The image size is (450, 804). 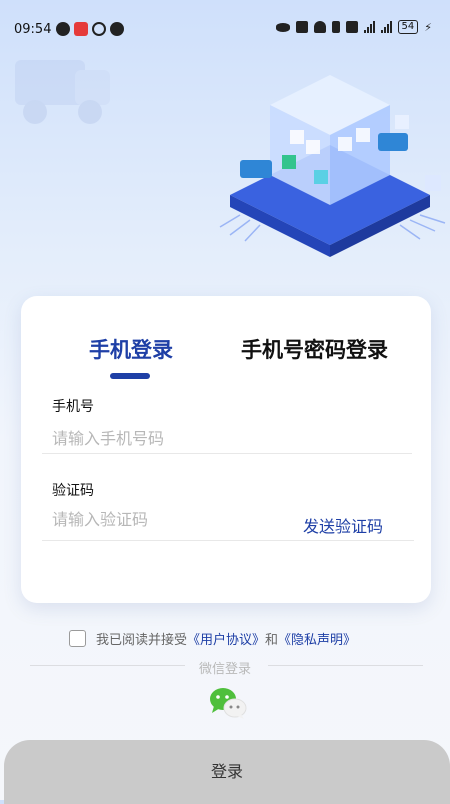 I want to click on charging-icon: ⚡, so click(x=428, y=27).